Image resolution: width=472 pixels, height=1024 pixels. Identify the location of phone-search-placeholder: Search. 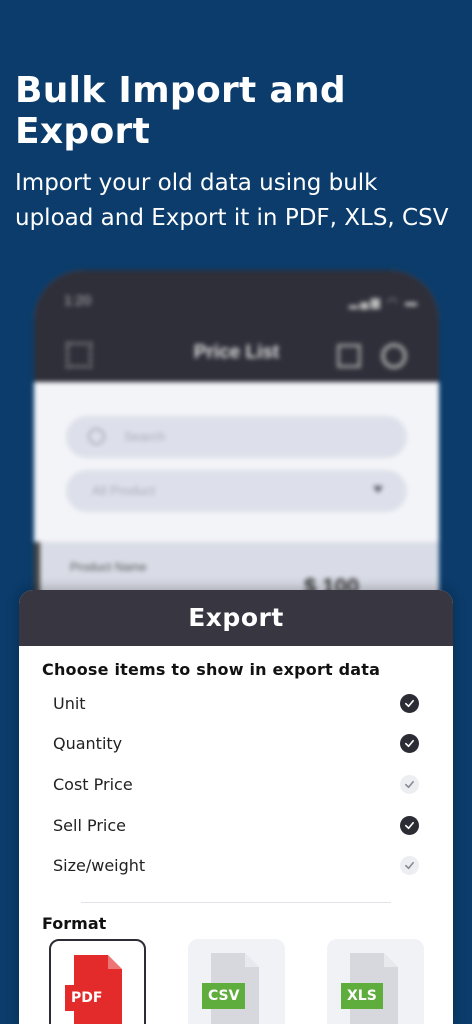
(145, 436).